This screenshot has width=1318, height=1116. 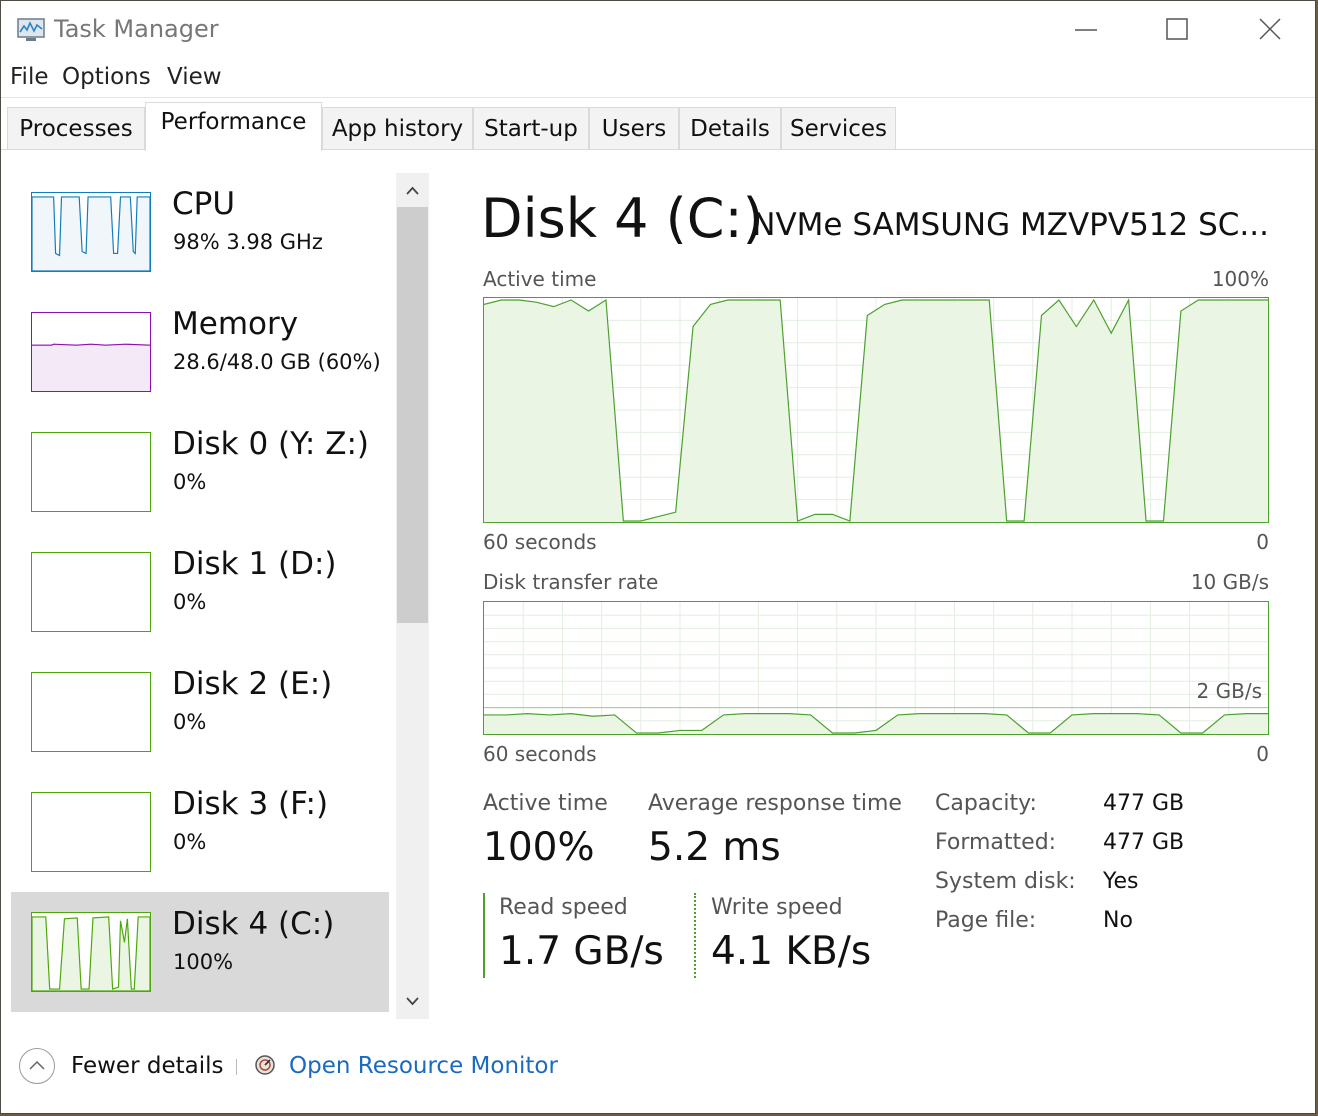 I want to click on sidebar-item-disk-3: Disk 3 (F:) 0%, so click(x=200, y=832).